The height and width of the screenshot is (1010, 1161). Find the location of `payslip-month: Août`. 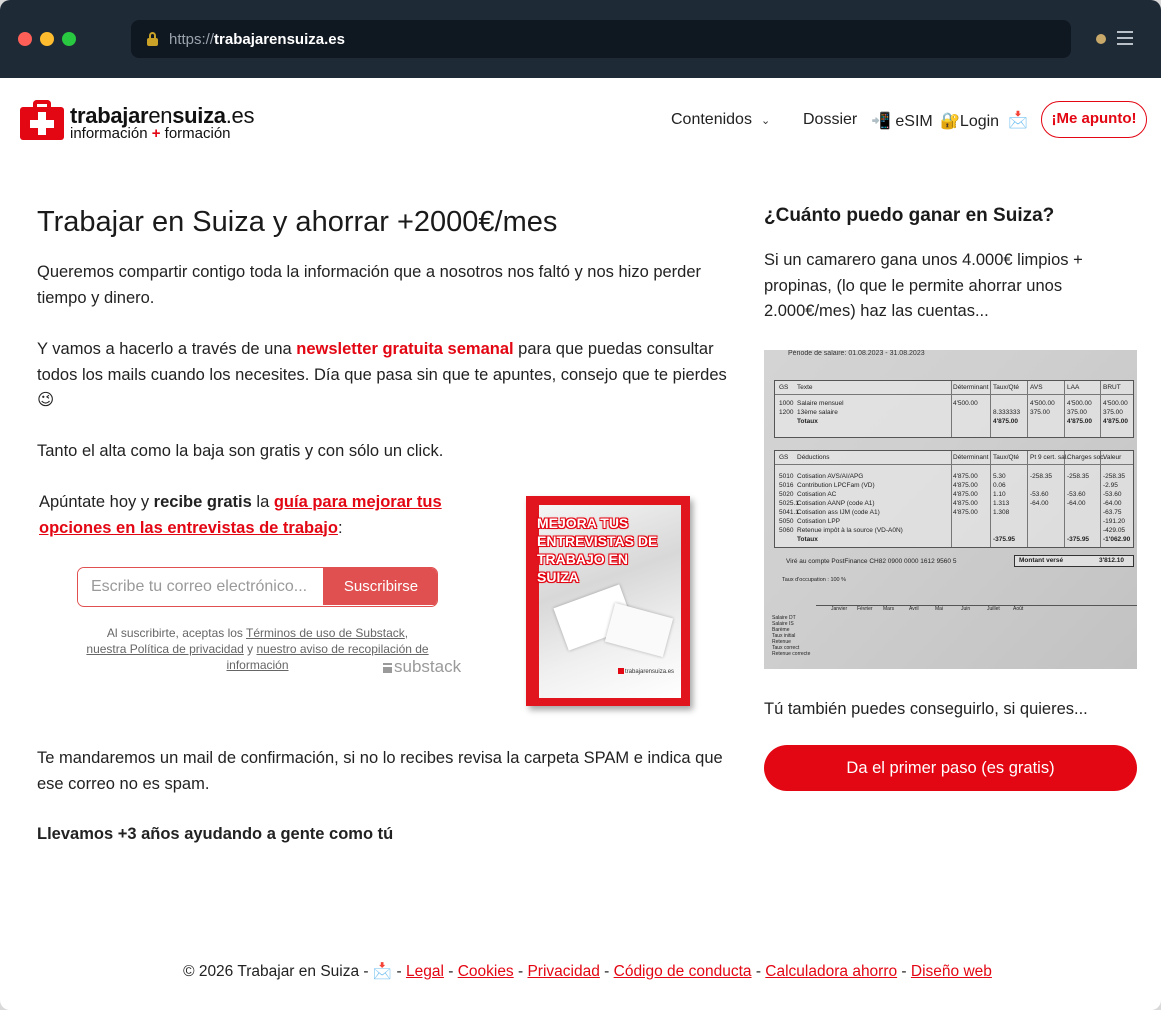

payslip-month: Août is located at coordinates (1018, 609).